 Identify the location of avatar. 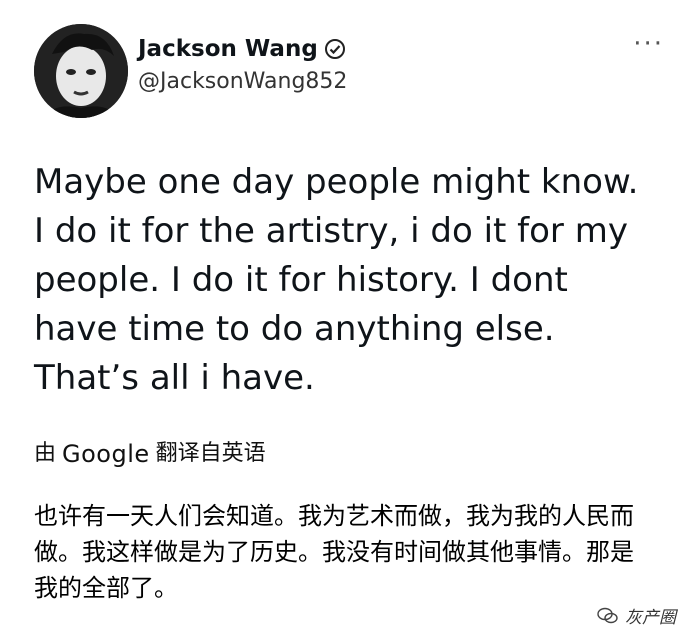
(81, 71).